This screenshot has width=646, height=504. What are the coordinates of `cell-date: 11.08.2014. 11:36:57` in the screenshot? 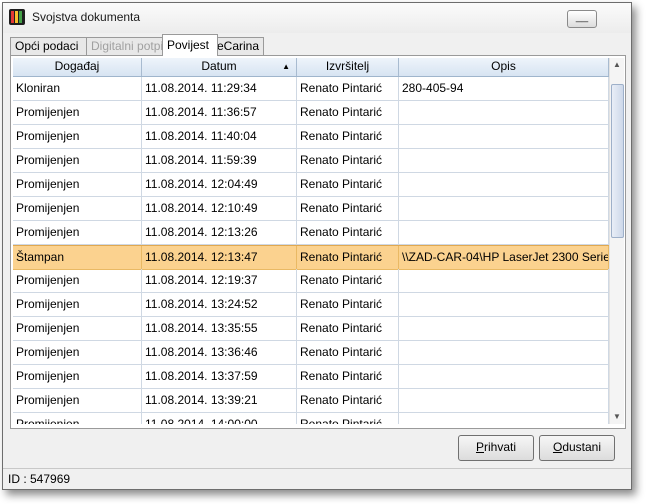 It's located at (219, 113).